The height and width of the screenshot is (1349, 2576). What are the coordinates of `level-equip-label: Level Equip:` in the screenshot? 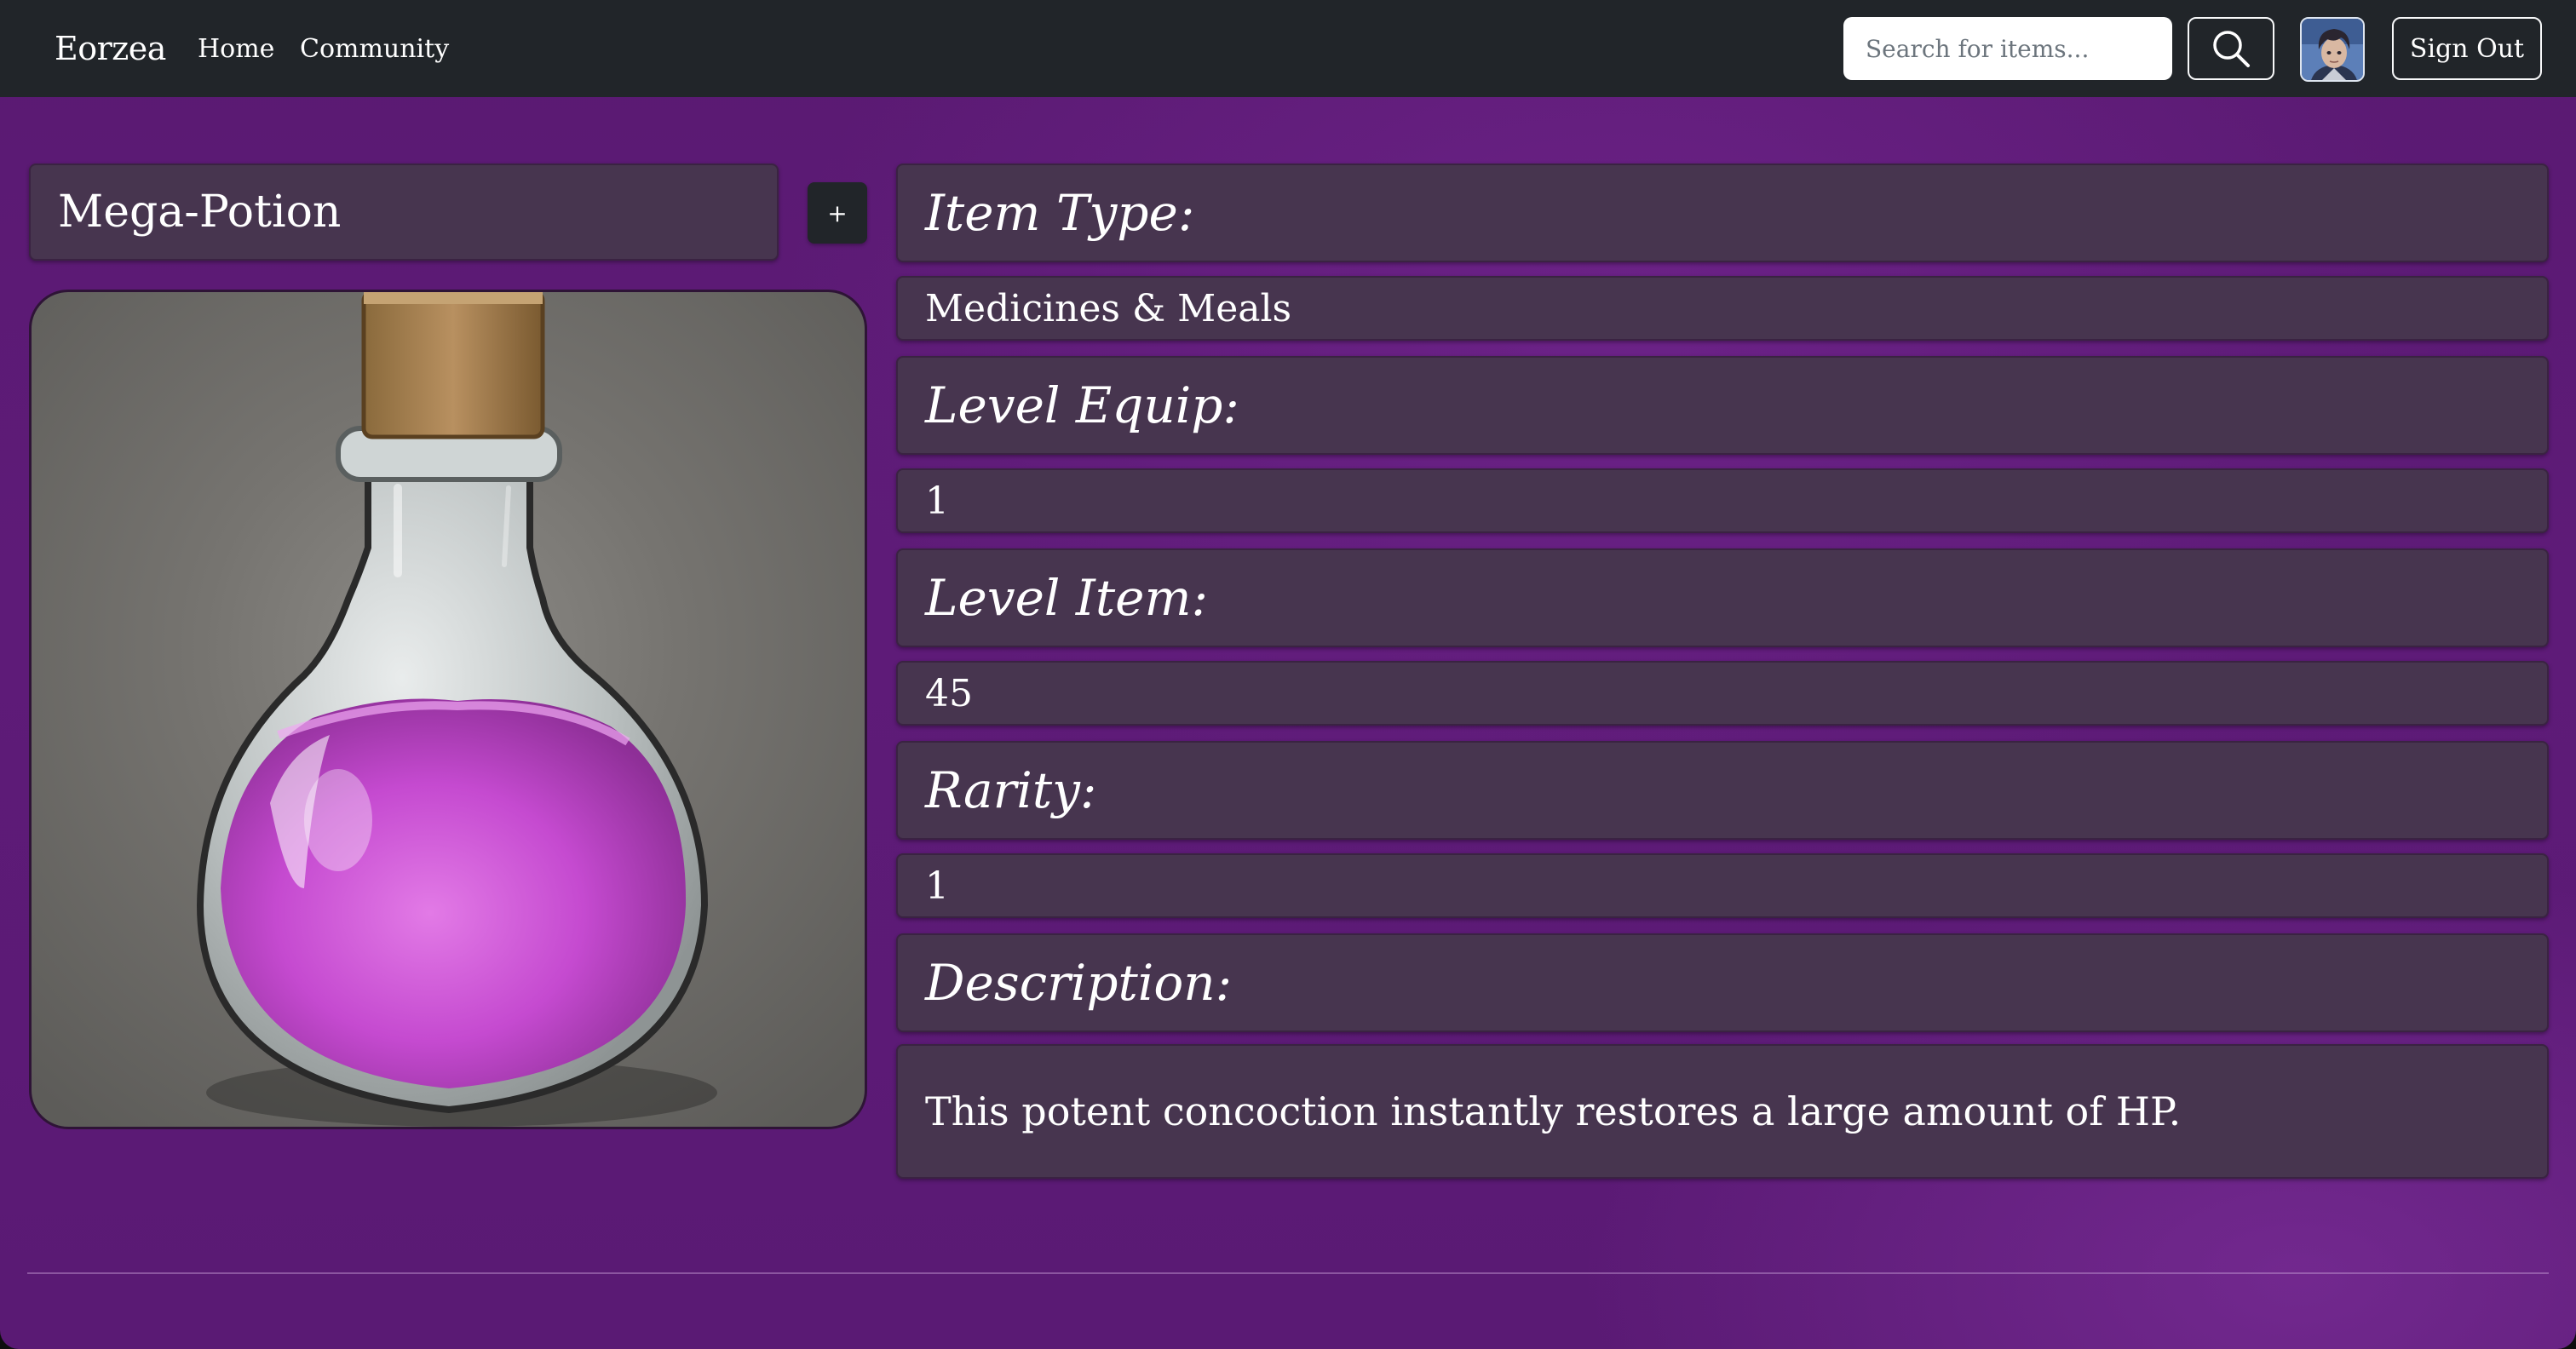 It's located at (1082, 405).